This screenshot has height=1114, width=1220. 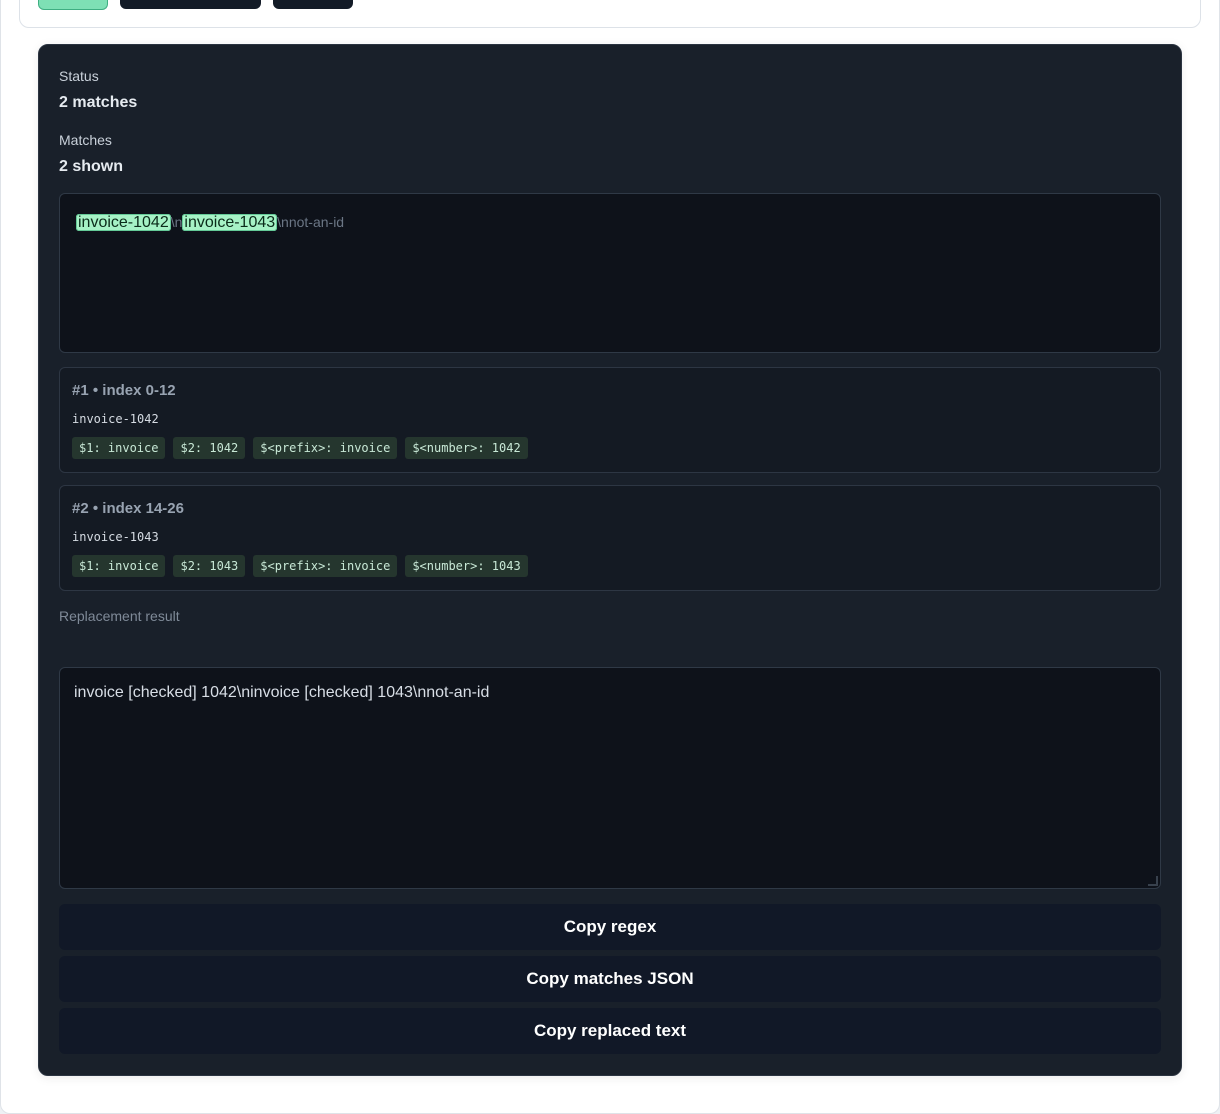 What do you see at coordinates (209, 566) in the screenshot?
I see `group-chip: $2: 1043` at bounding box center [209, 566].